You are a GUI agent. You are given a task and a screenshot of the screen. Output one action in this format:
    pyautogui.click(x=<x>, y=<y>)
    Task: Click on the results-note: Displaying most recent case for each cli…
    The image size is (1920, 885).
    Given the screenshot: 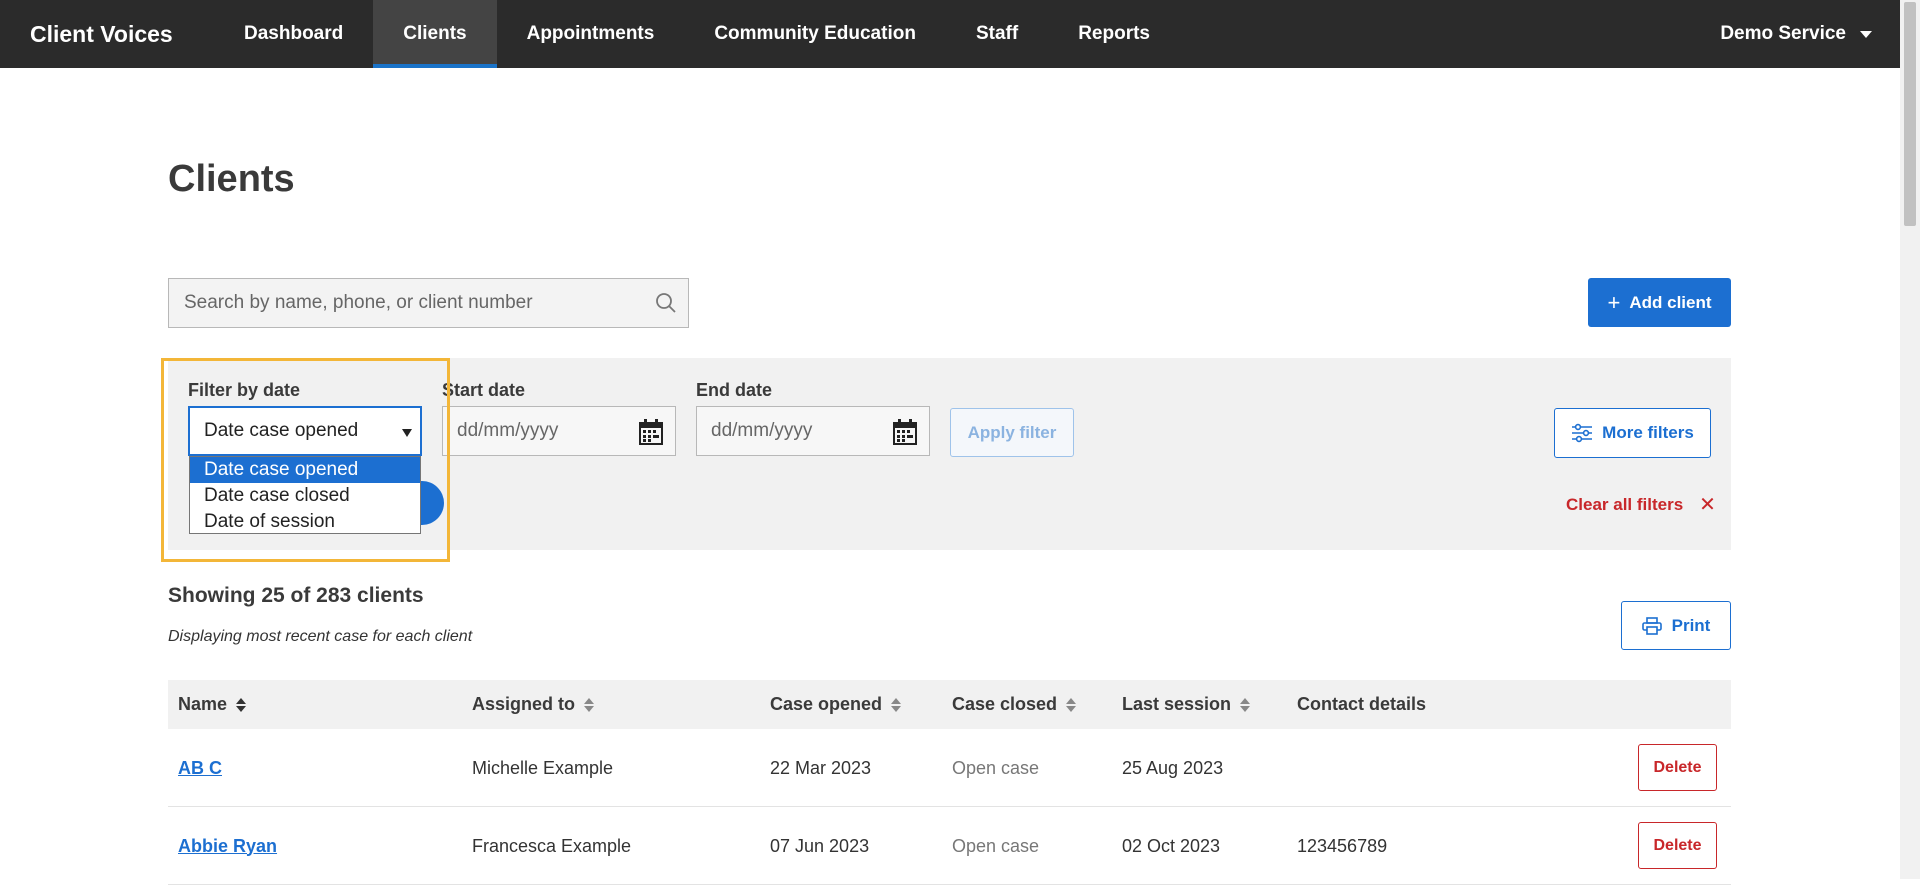 What is the action you would take?
    pyautogui.click(x=320, y=636)
    